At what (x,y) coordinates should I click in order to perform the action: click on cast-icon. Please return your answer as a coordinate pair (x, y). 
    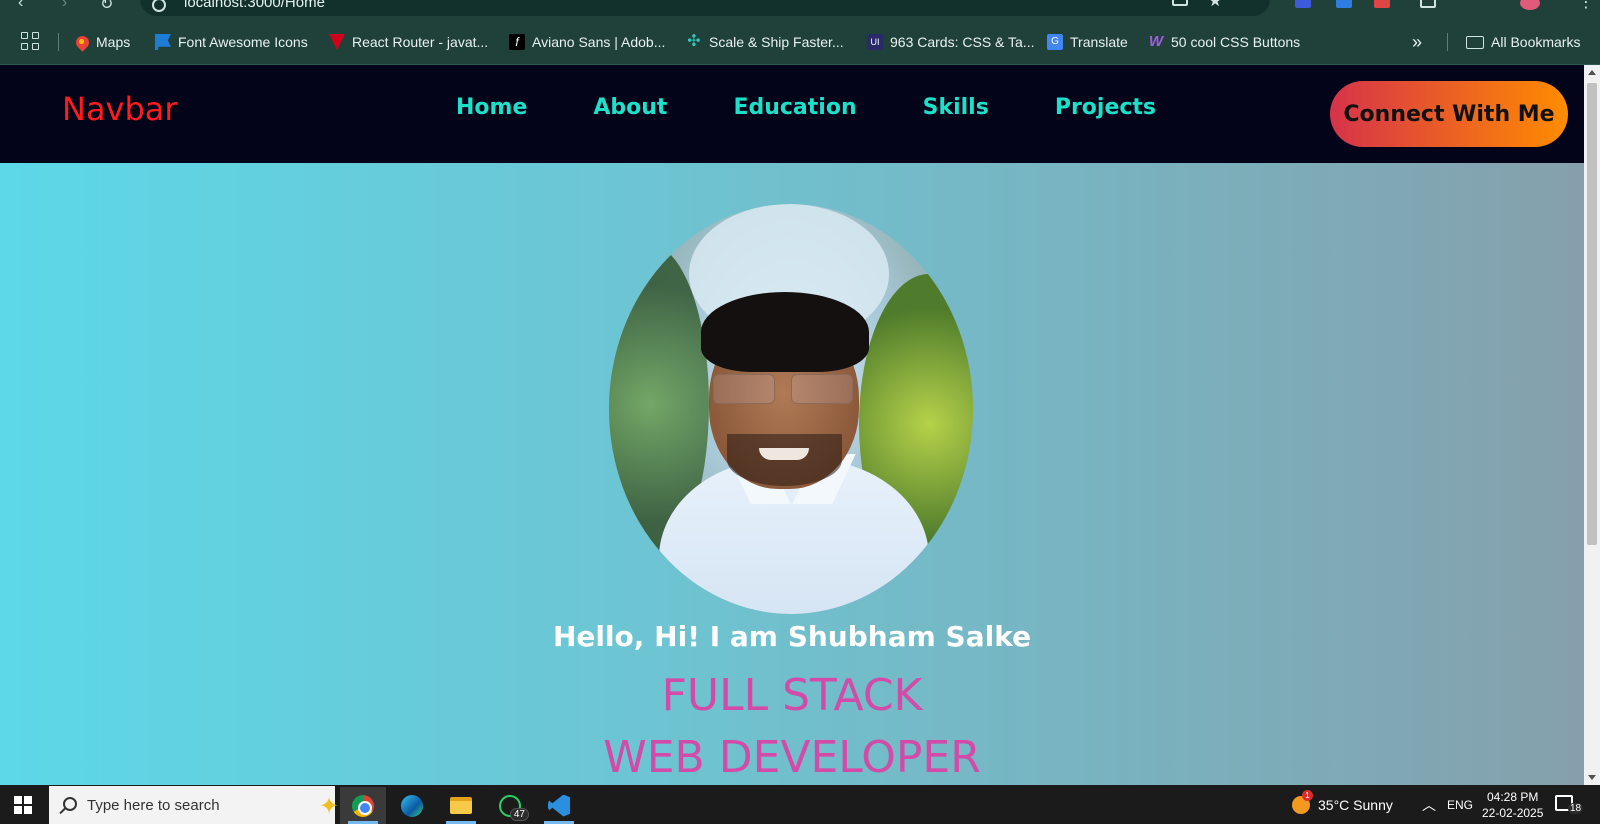
    Looking at the image, I should click on (1180, 3).